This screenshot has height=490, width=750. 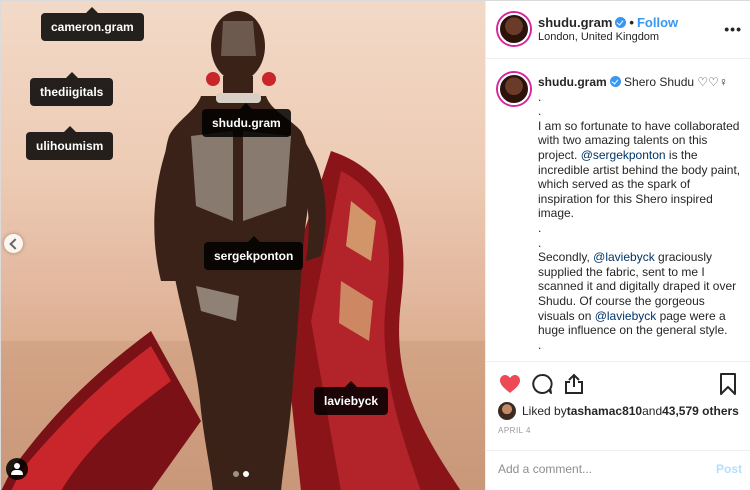 I want to click on liked-and: and, so click(x=652, y=411).